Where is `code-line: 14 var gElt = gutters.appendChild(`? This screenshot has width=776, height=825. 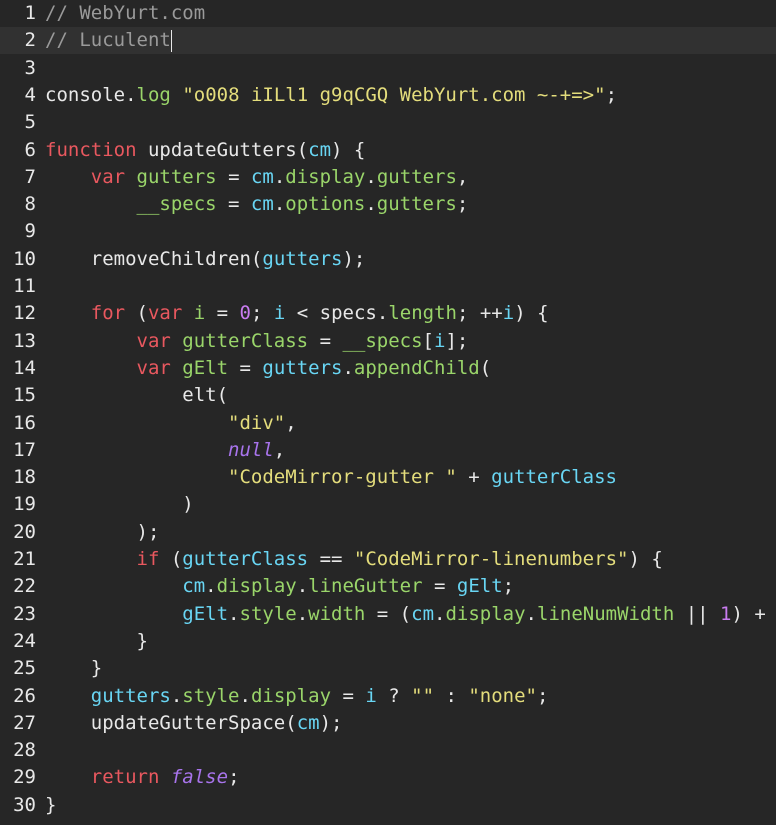 code-line: 14 var gElt = gutters.appendChild( is located at coordinates (388, 368).